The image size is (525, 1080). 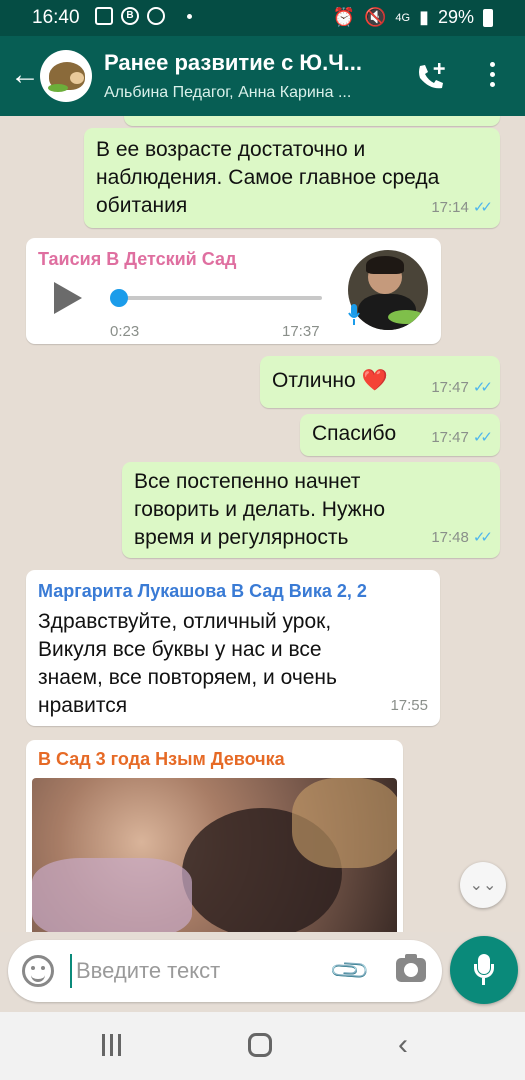 I want to click on sender-avatar, so click(x=388, y=290).